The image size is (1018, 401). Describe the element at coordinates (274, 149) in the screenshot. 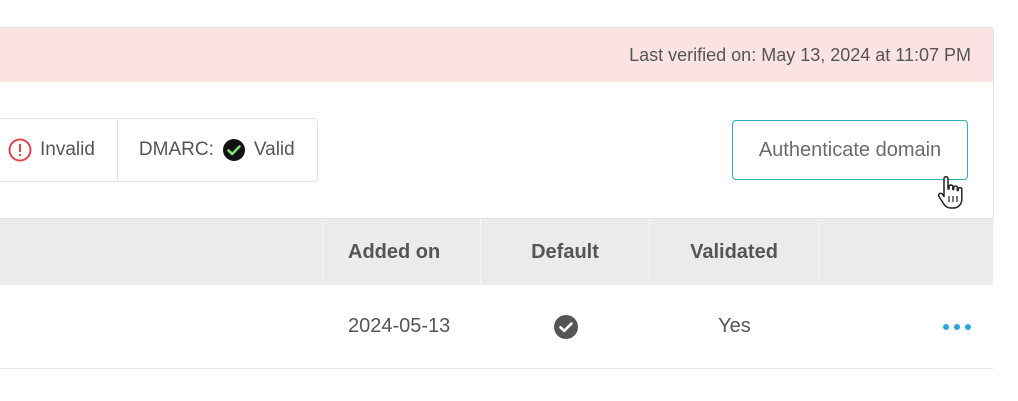

I see `dmarc-status-label: Valid` at that location.